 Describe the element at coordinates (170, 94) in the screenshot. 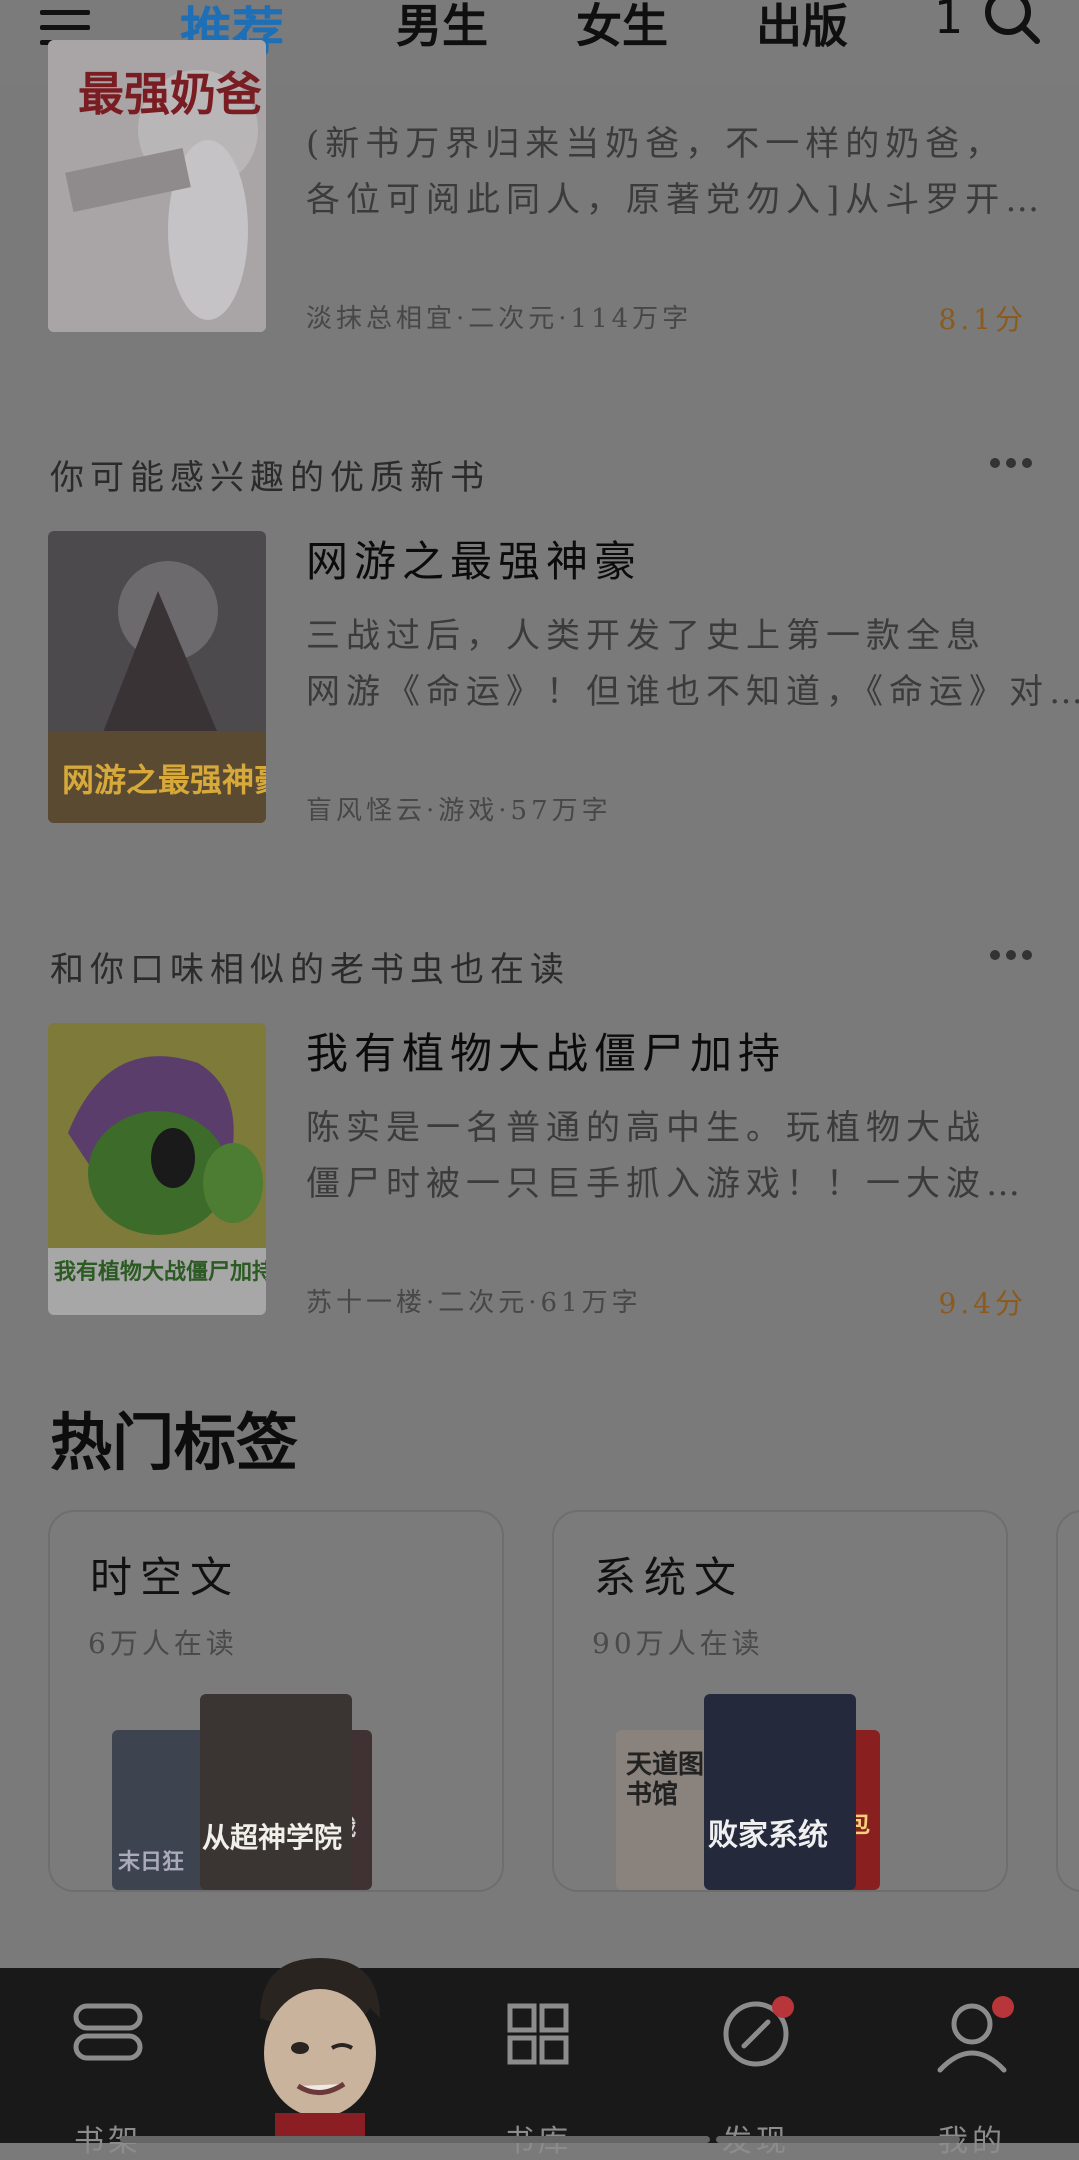

I see `cover-title-text: 最强奶爸` at that location.